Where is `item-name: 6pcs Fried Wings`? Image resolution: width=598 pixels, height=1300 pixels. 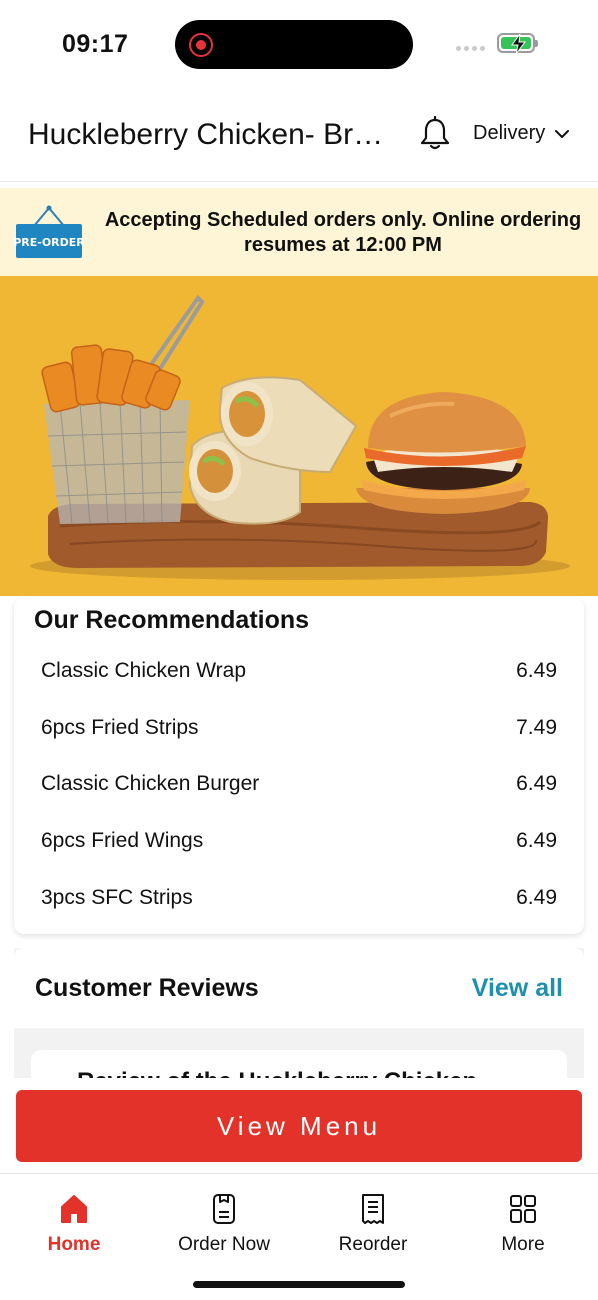
item-name: 6pcs Fried Wings is located at coordinates (122, 840).